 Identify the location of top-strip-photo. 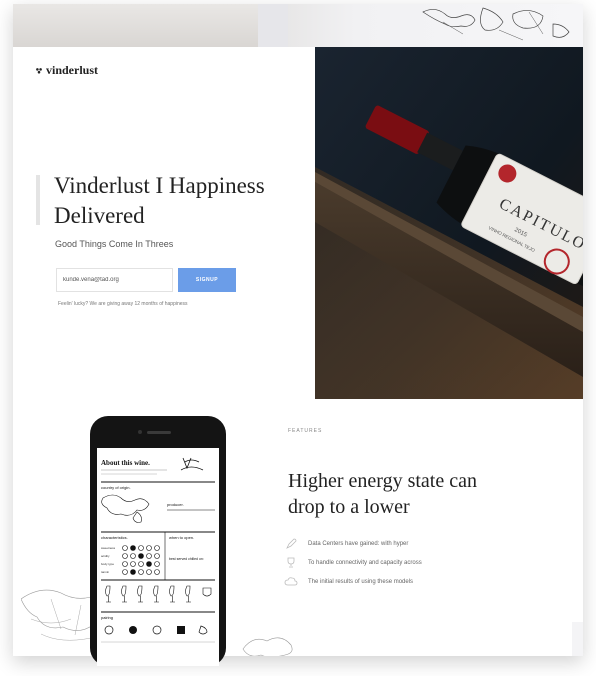
(135, 25).